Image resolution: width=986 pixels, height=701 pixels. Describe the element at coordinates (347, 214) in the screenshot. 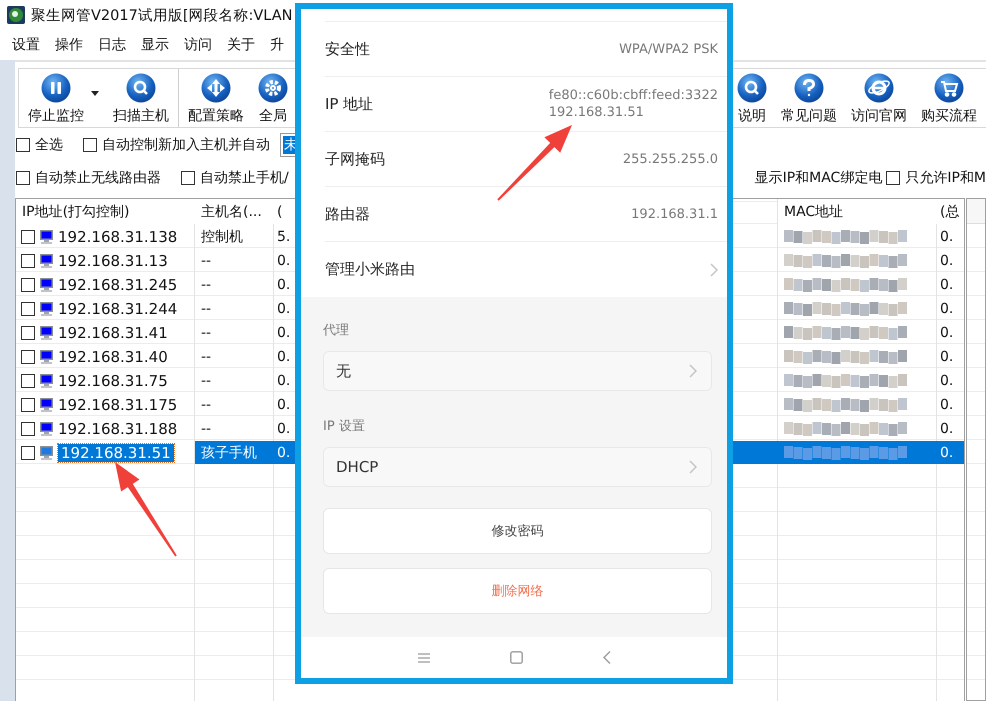

I see `setting-label: 路由器` at that location.